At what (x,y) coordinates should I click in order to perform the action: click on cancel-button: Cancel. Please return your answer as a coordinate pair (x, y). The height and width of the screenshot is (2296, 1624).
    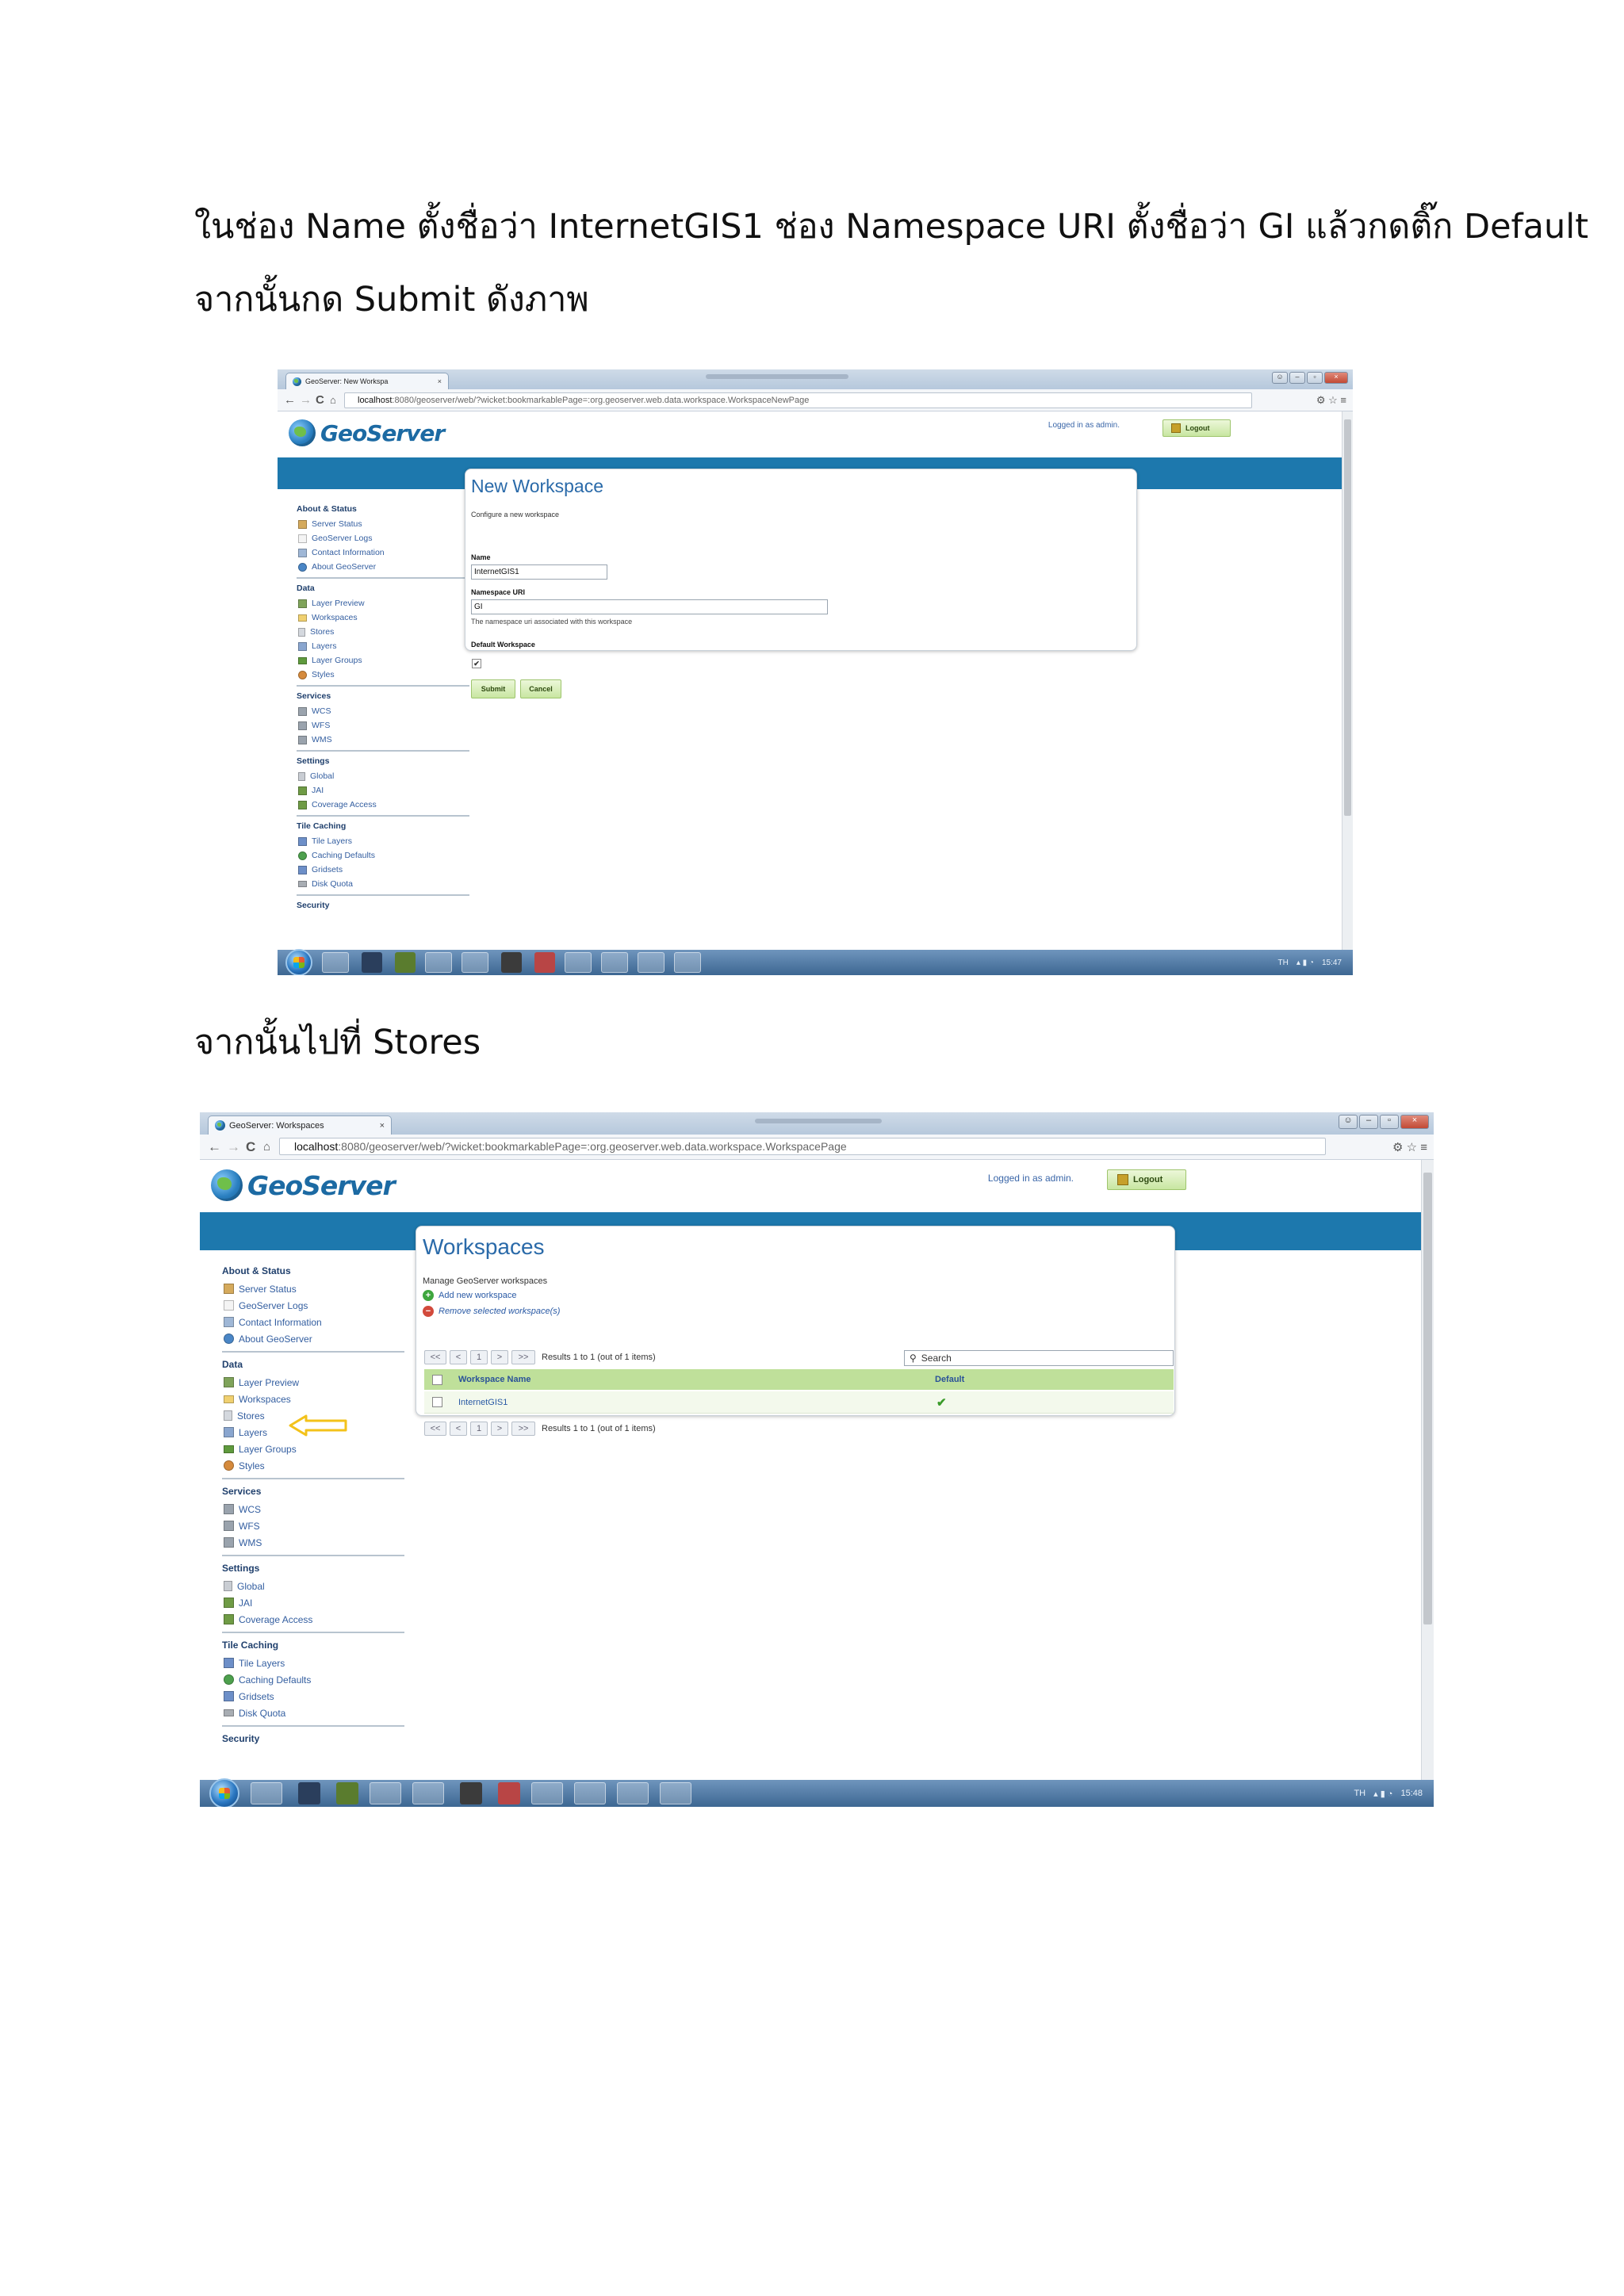
    Looking at the image, I should click on (540, 689).